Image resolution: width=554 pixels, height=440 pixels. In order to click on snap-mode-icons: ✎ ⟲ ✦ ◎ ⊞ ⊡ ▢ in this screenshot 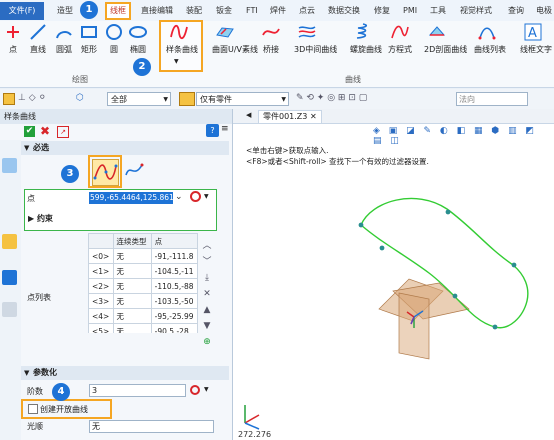, I will do `click(331, 98)`.